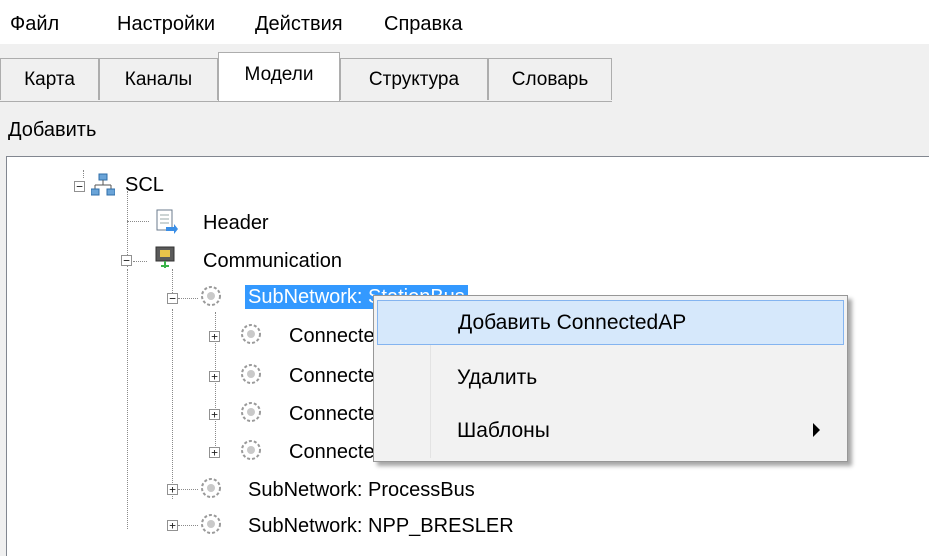 This screenshot has height=556, width=929. I want to click on tree-node-subnetwork-npp-bresler: SubNetwork: NPP_BRESLER, so click(381, 526).